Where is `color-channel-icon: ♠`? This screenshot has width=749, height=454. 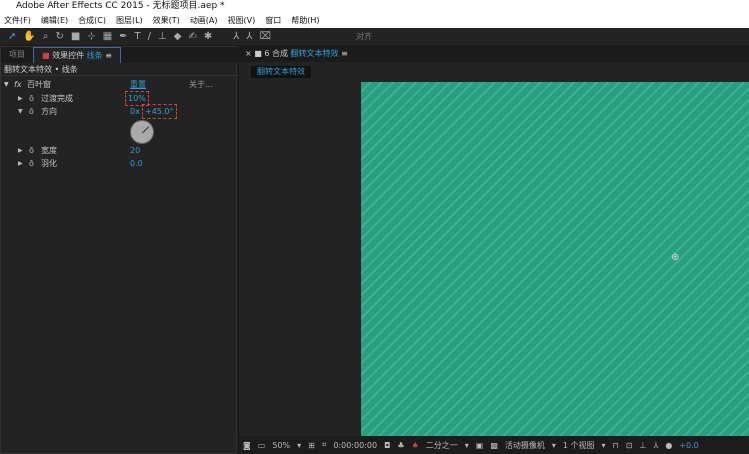 color-channel-icon: ♠ is located at coordinates (415, 445).